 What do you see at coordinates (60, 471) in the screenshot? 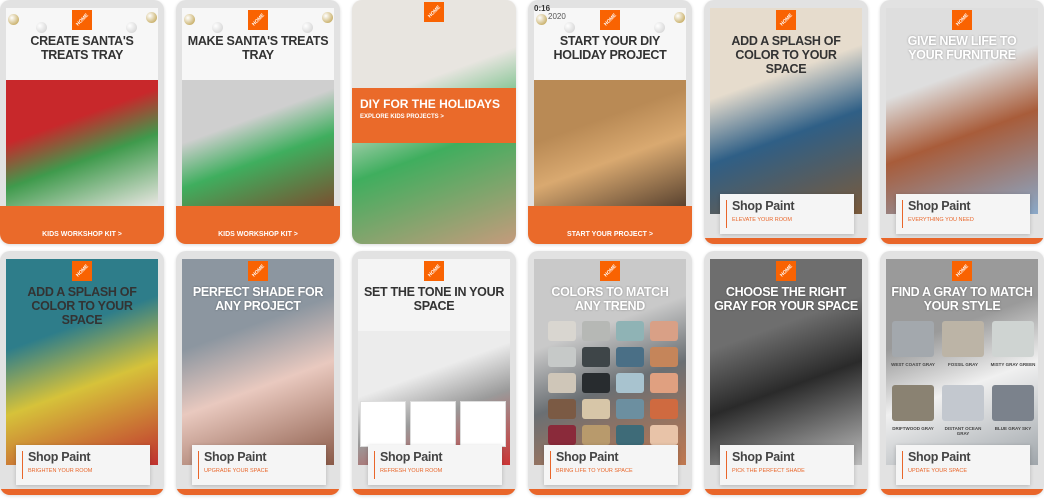
I see `shop-paint-subtitle: BRIGHTEN YOUR ROOM` at bounding box center [60, 471].